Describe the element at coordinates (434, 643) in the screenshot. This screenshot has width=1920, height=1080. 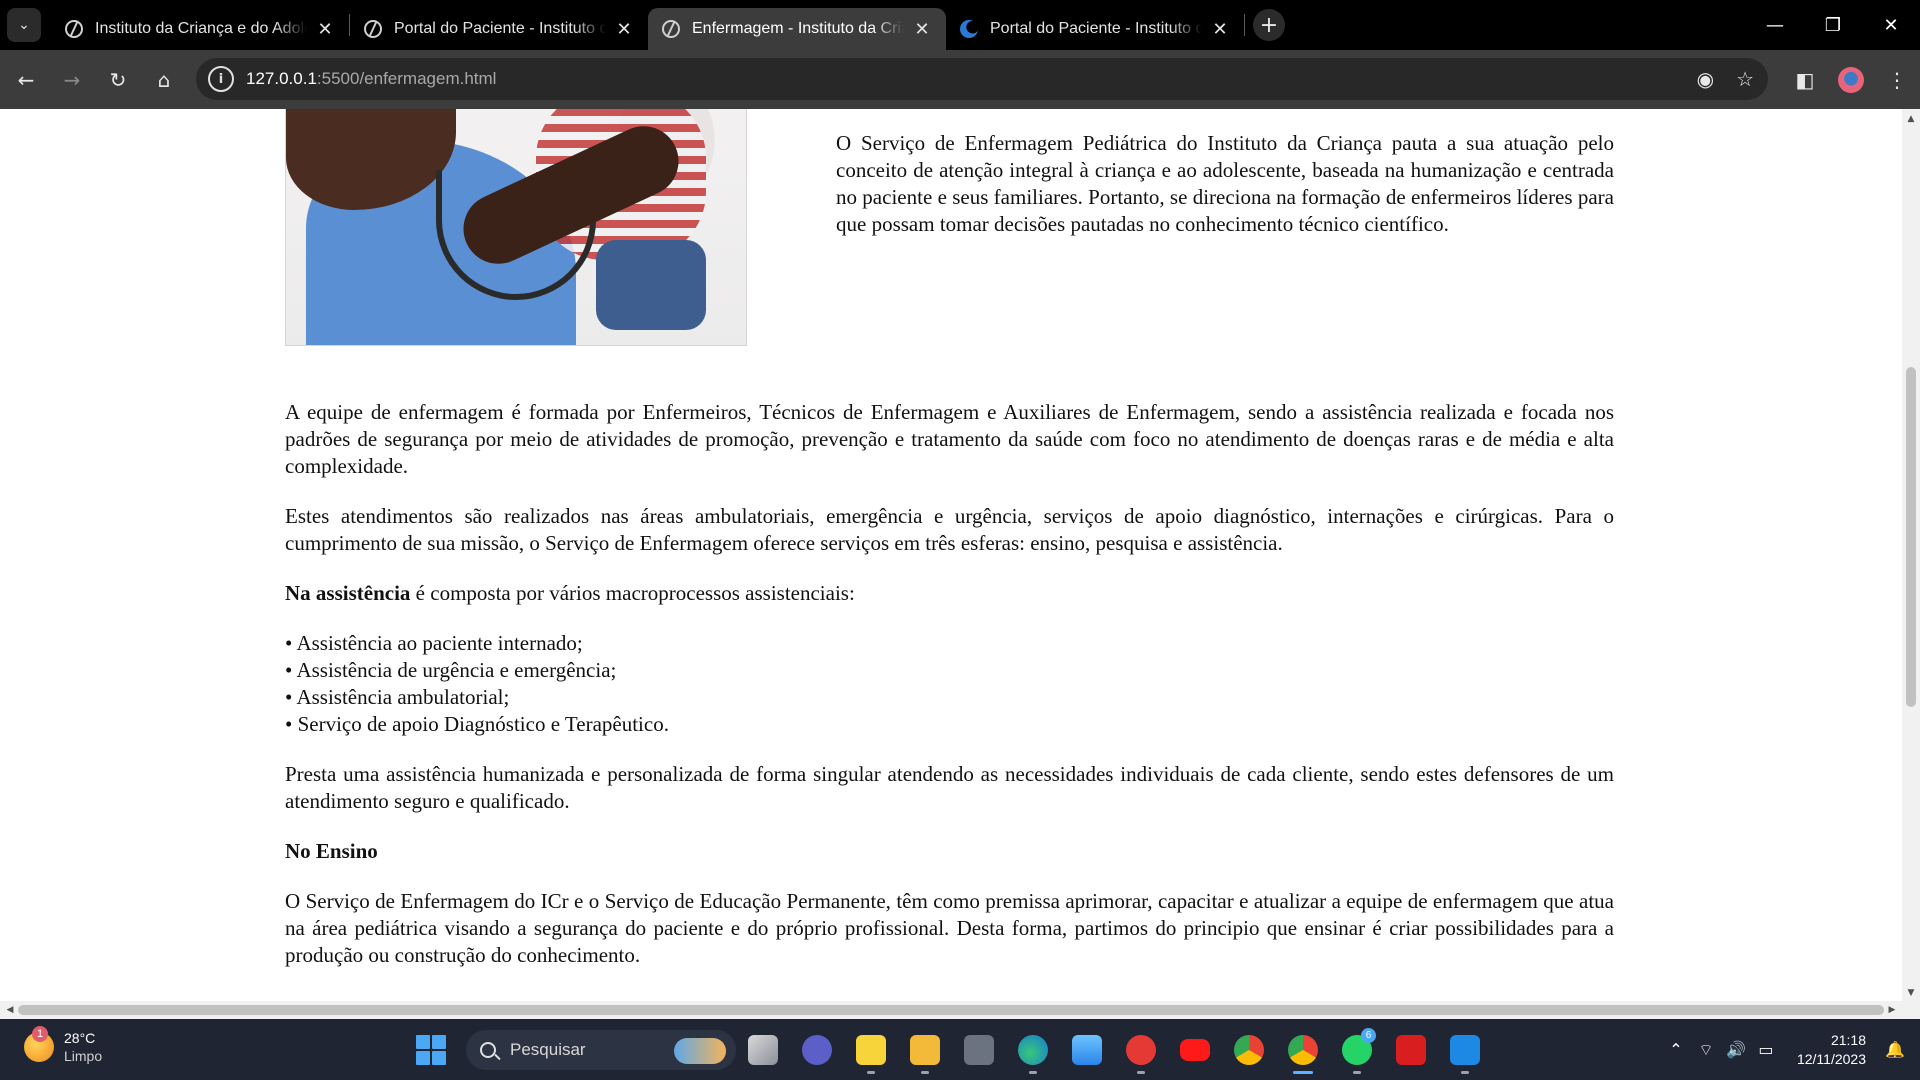
I see `list-item: • Assistência ao paciente internado;` at that location.